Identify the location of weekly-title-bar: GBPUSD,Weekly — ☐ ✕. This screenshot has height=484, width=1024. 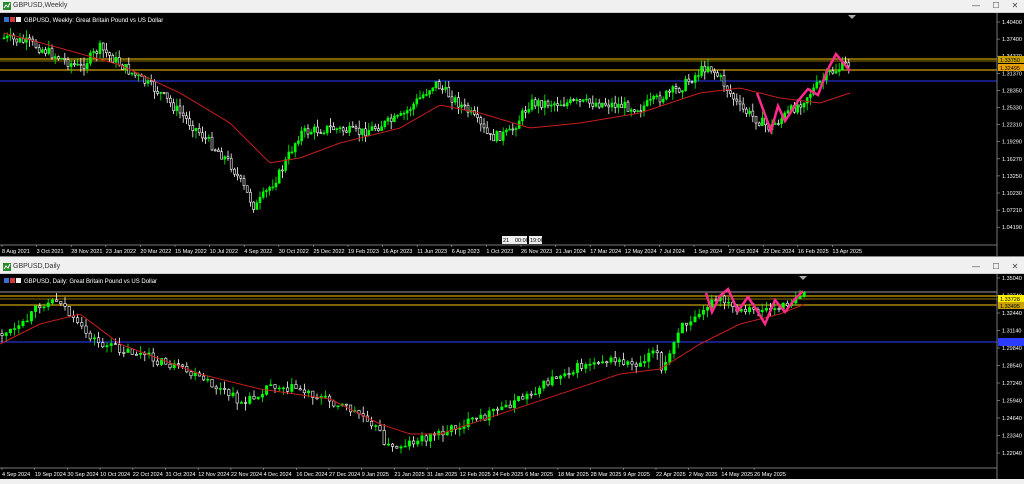
(512, 6).